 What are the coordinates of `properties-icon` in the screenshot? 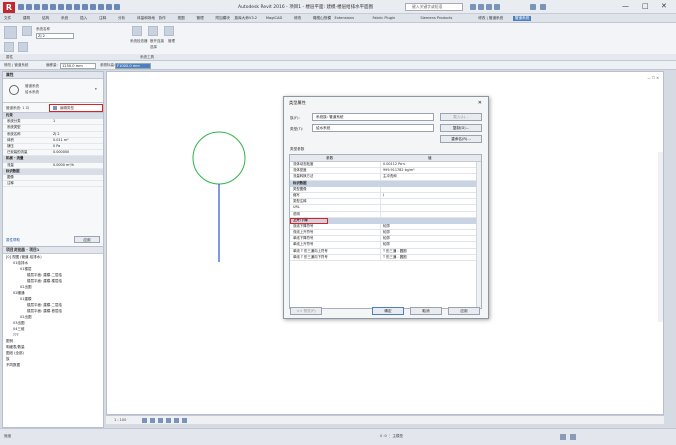 It's located at (27, 31).